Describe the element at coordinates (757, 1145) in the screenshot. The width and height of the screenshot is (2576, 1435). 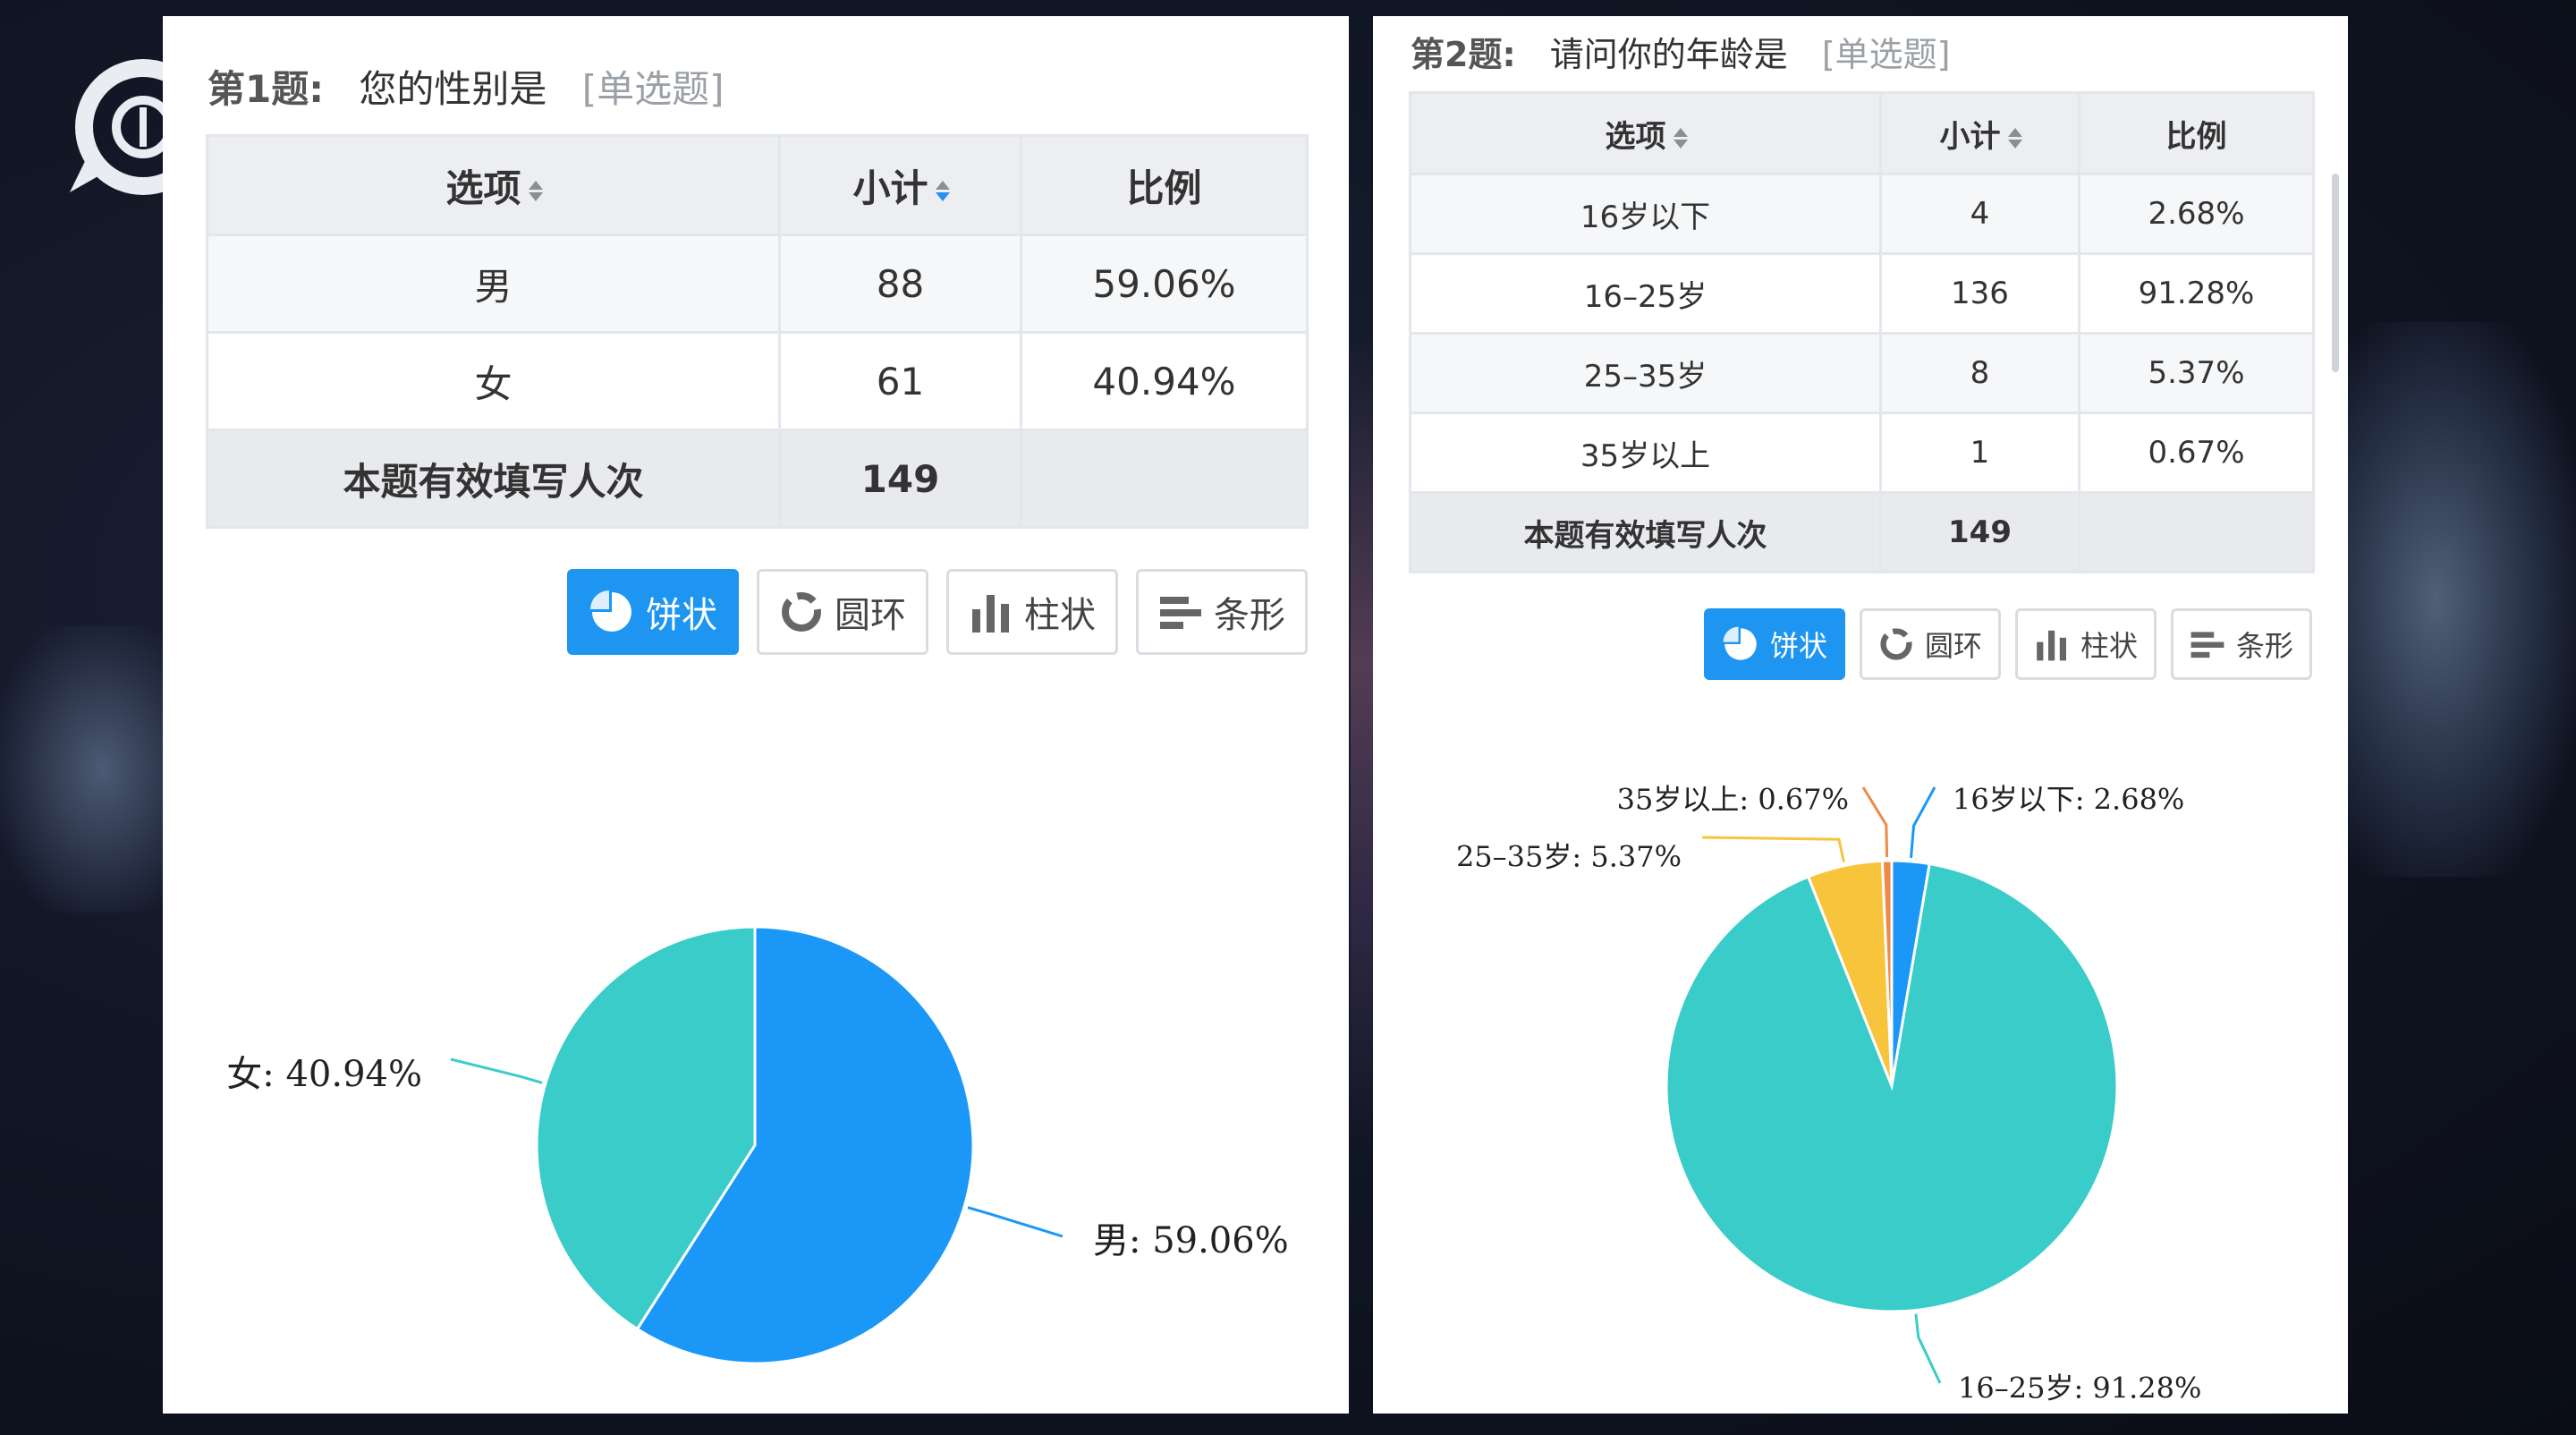
I see `gender-pie-chart: 男: 59.06% 女: 40.94%` at that location.